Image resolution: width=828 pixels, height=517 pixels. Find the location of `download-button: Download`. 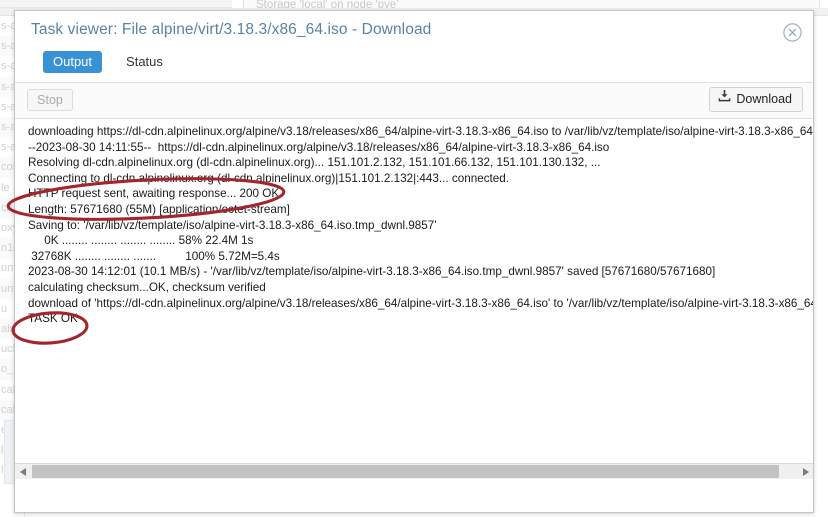

download-button: Download is located at coordinates (756, 99).